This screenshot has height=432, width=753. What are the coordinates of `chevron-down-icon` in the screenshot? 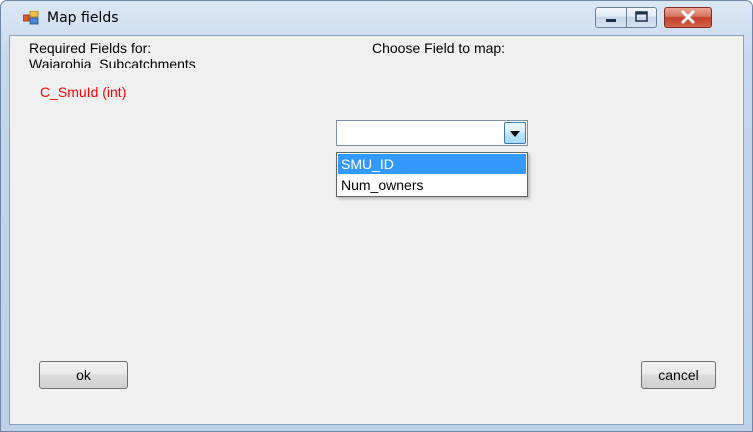 It's located at (515, 134).